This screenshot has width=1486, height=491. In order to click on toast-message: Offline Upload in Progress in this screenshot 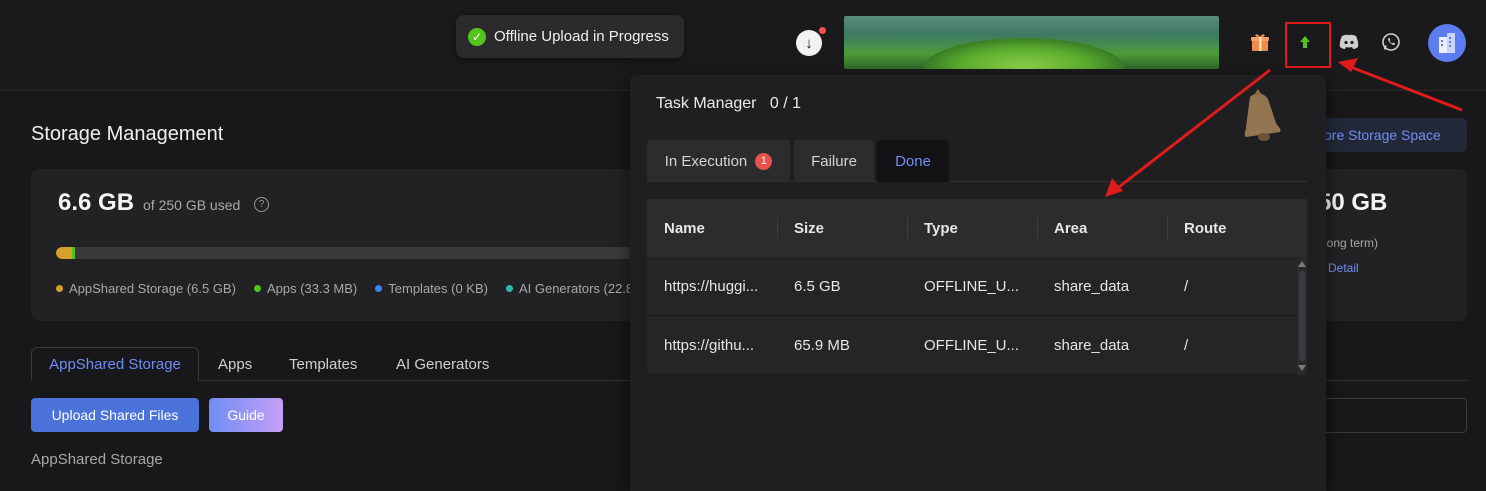, I will do `click(581, 36)`.